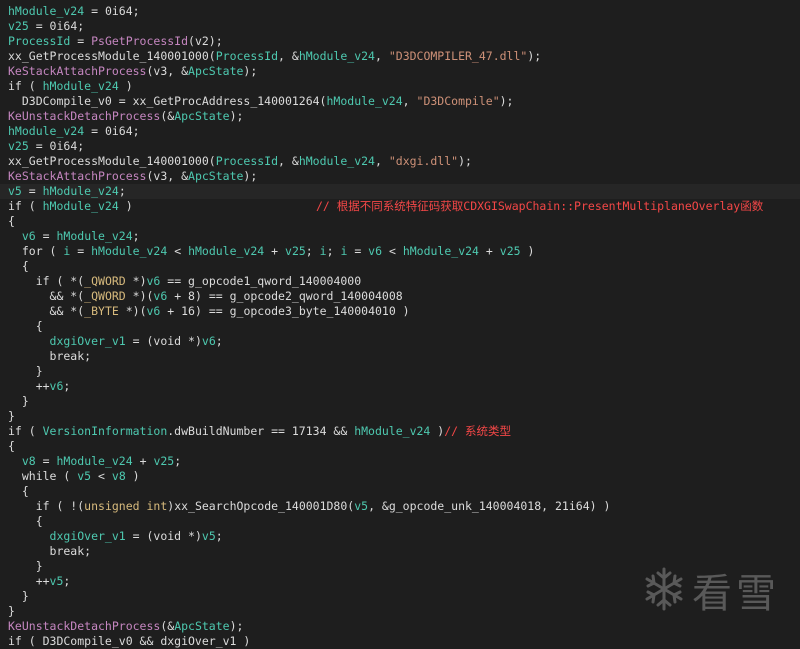 This screenshot has height=649, width=800. What do you see at coordinates (105, 431) in the screenshot?
I see `code-token: VersionInformation` at bounding box center [105, 431].